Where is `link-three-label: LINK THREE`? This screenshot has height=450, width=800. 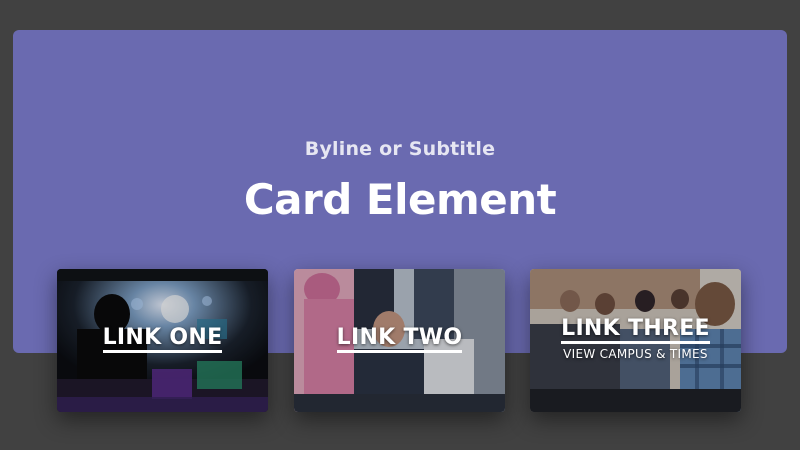
link-three-label: LINK THREE is located at coordinates (635, 330).